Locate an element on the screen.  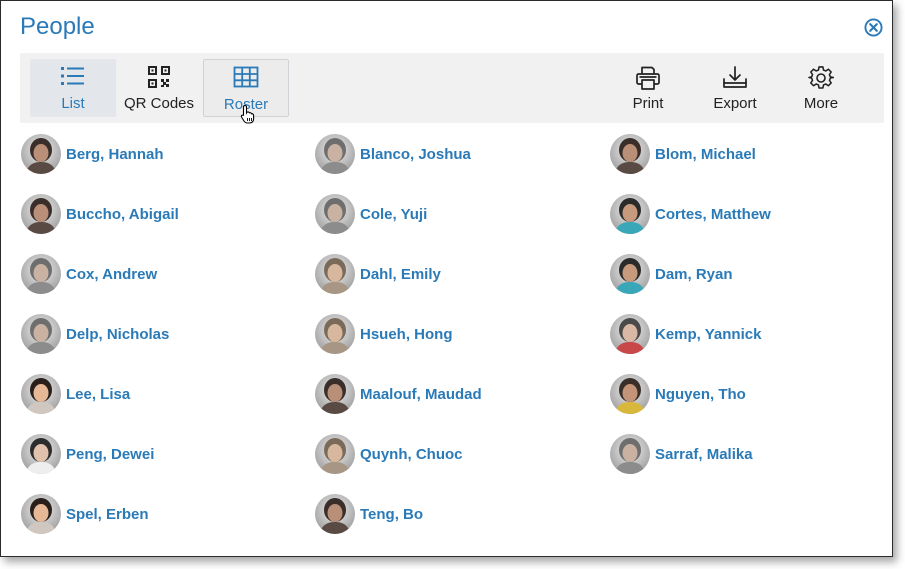
toolbar: List QR Codes Roster Print Export More is located at coordinates (452, 88).